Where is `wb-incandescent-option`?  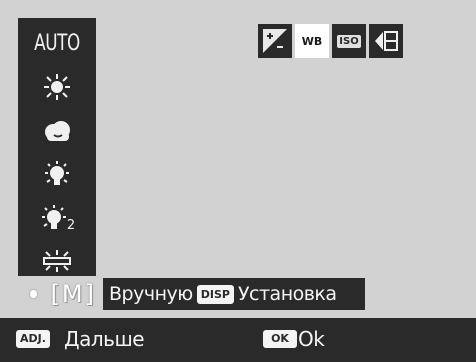
wb-incandescent-option is located at coordinates (57, 175).